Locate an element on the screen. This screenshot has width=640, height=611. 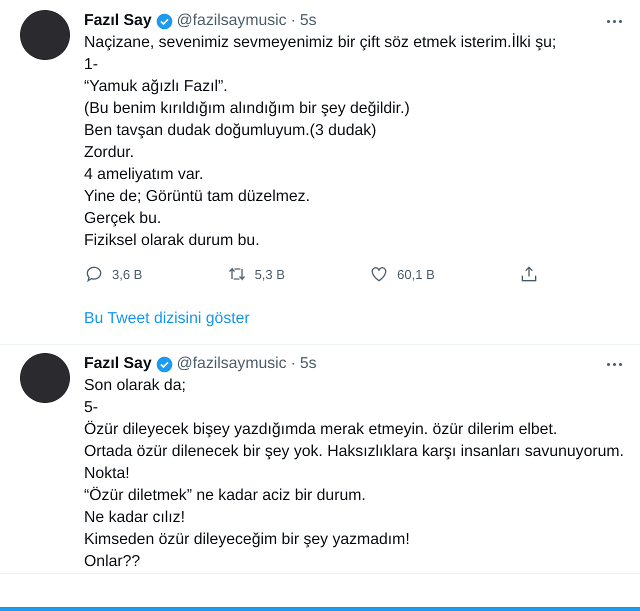
retweet-button: 5,3 B is located at coordinates (255, 274).